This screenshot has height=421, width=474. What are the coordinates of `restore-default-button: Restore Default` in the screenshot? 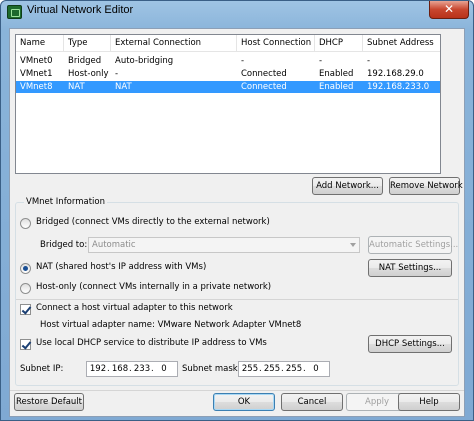 It's located at (49, 402).